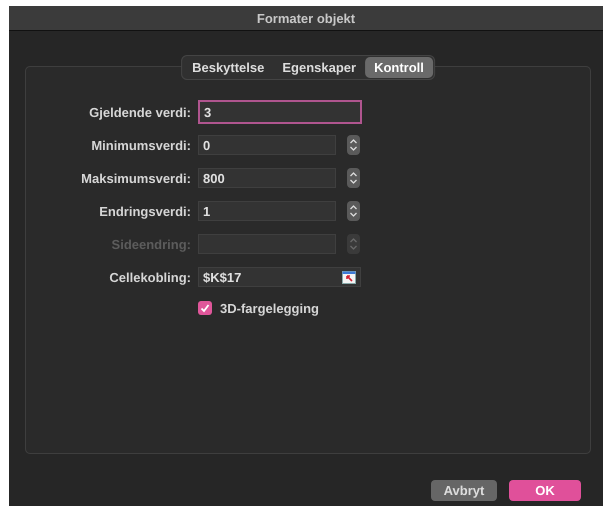 The image size is (603, 518). Describe the element at coordinates (267, 178) in the screenshot. I see `input-field: 800` at that location.